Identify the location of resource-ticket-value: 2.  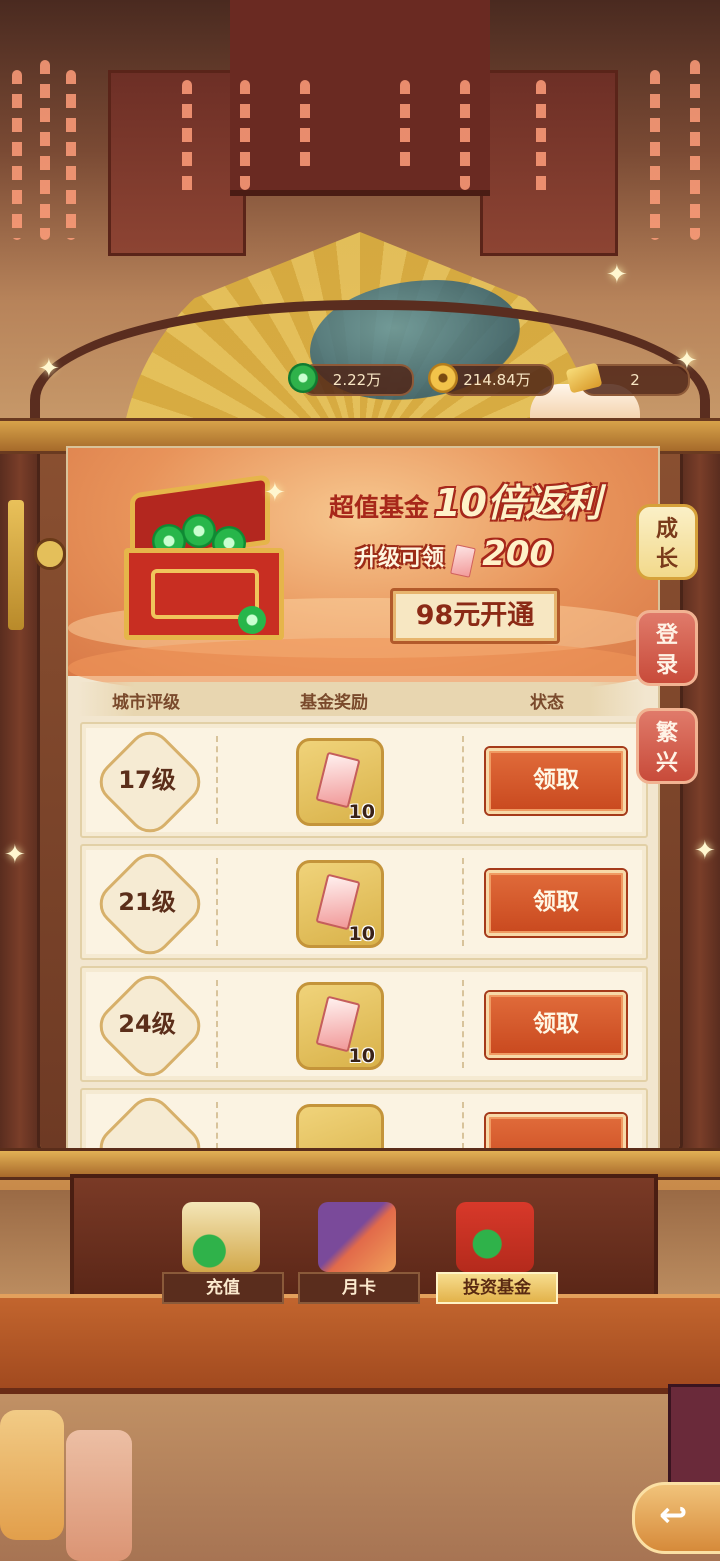
(635, 380).